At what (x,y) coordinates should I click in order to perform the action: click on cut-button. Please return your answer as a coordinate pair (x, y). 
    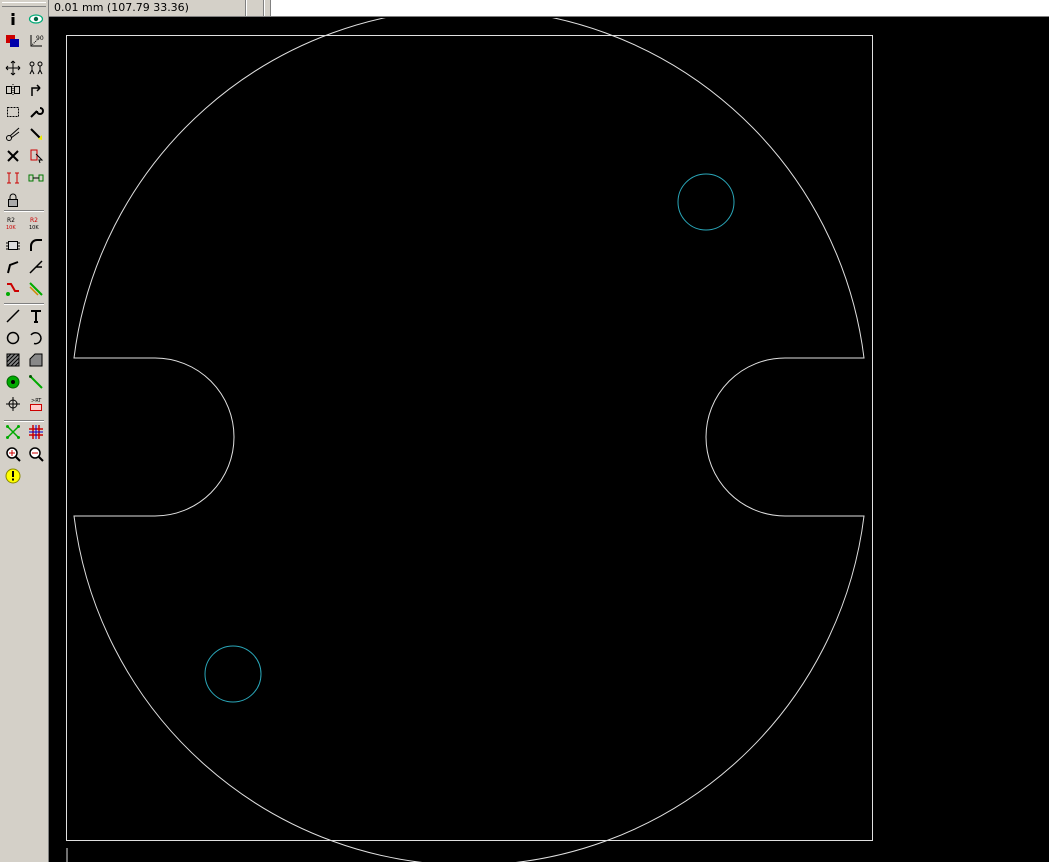
    Looking at the image, I should click on (13, 134).